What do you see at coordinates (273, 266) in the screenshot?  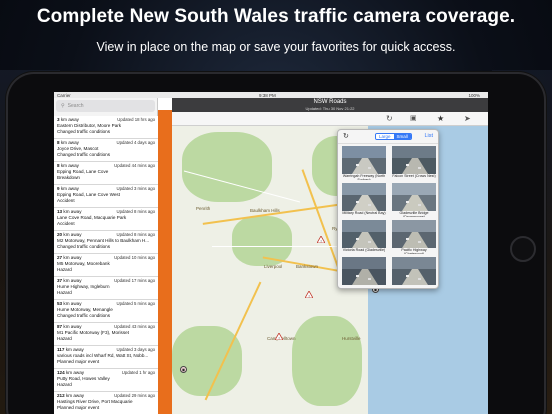 I see `place-label-liverpool: Liverpool` at bounding box center [273, 266].